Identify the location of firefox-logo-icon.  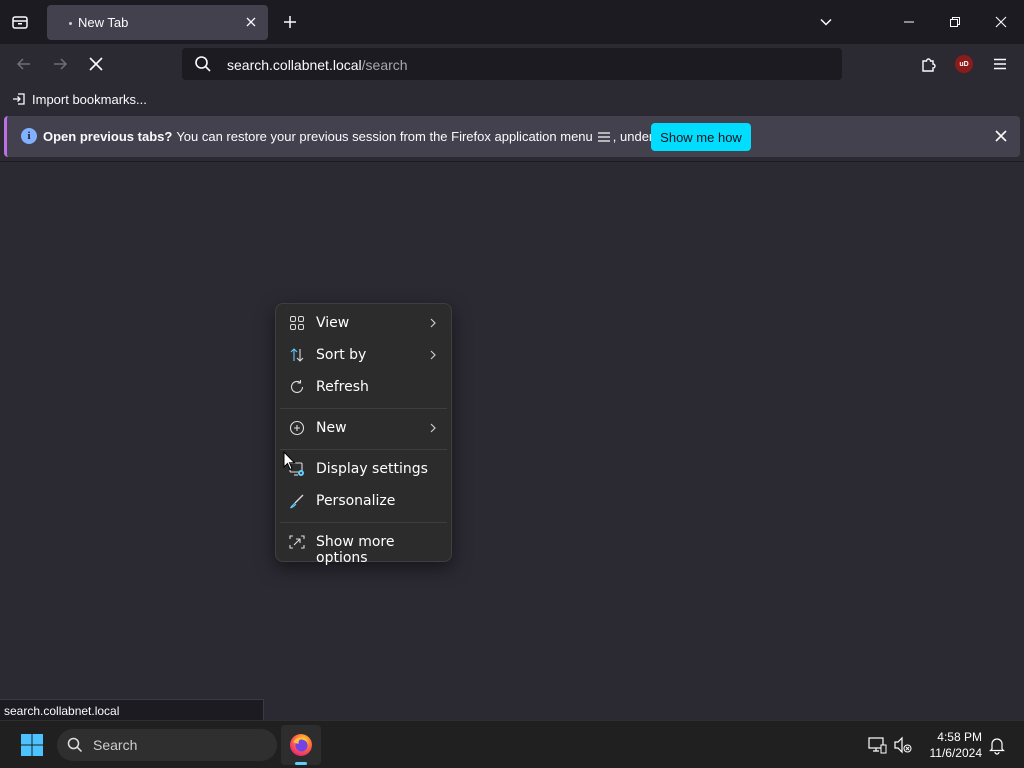
(301, 745).